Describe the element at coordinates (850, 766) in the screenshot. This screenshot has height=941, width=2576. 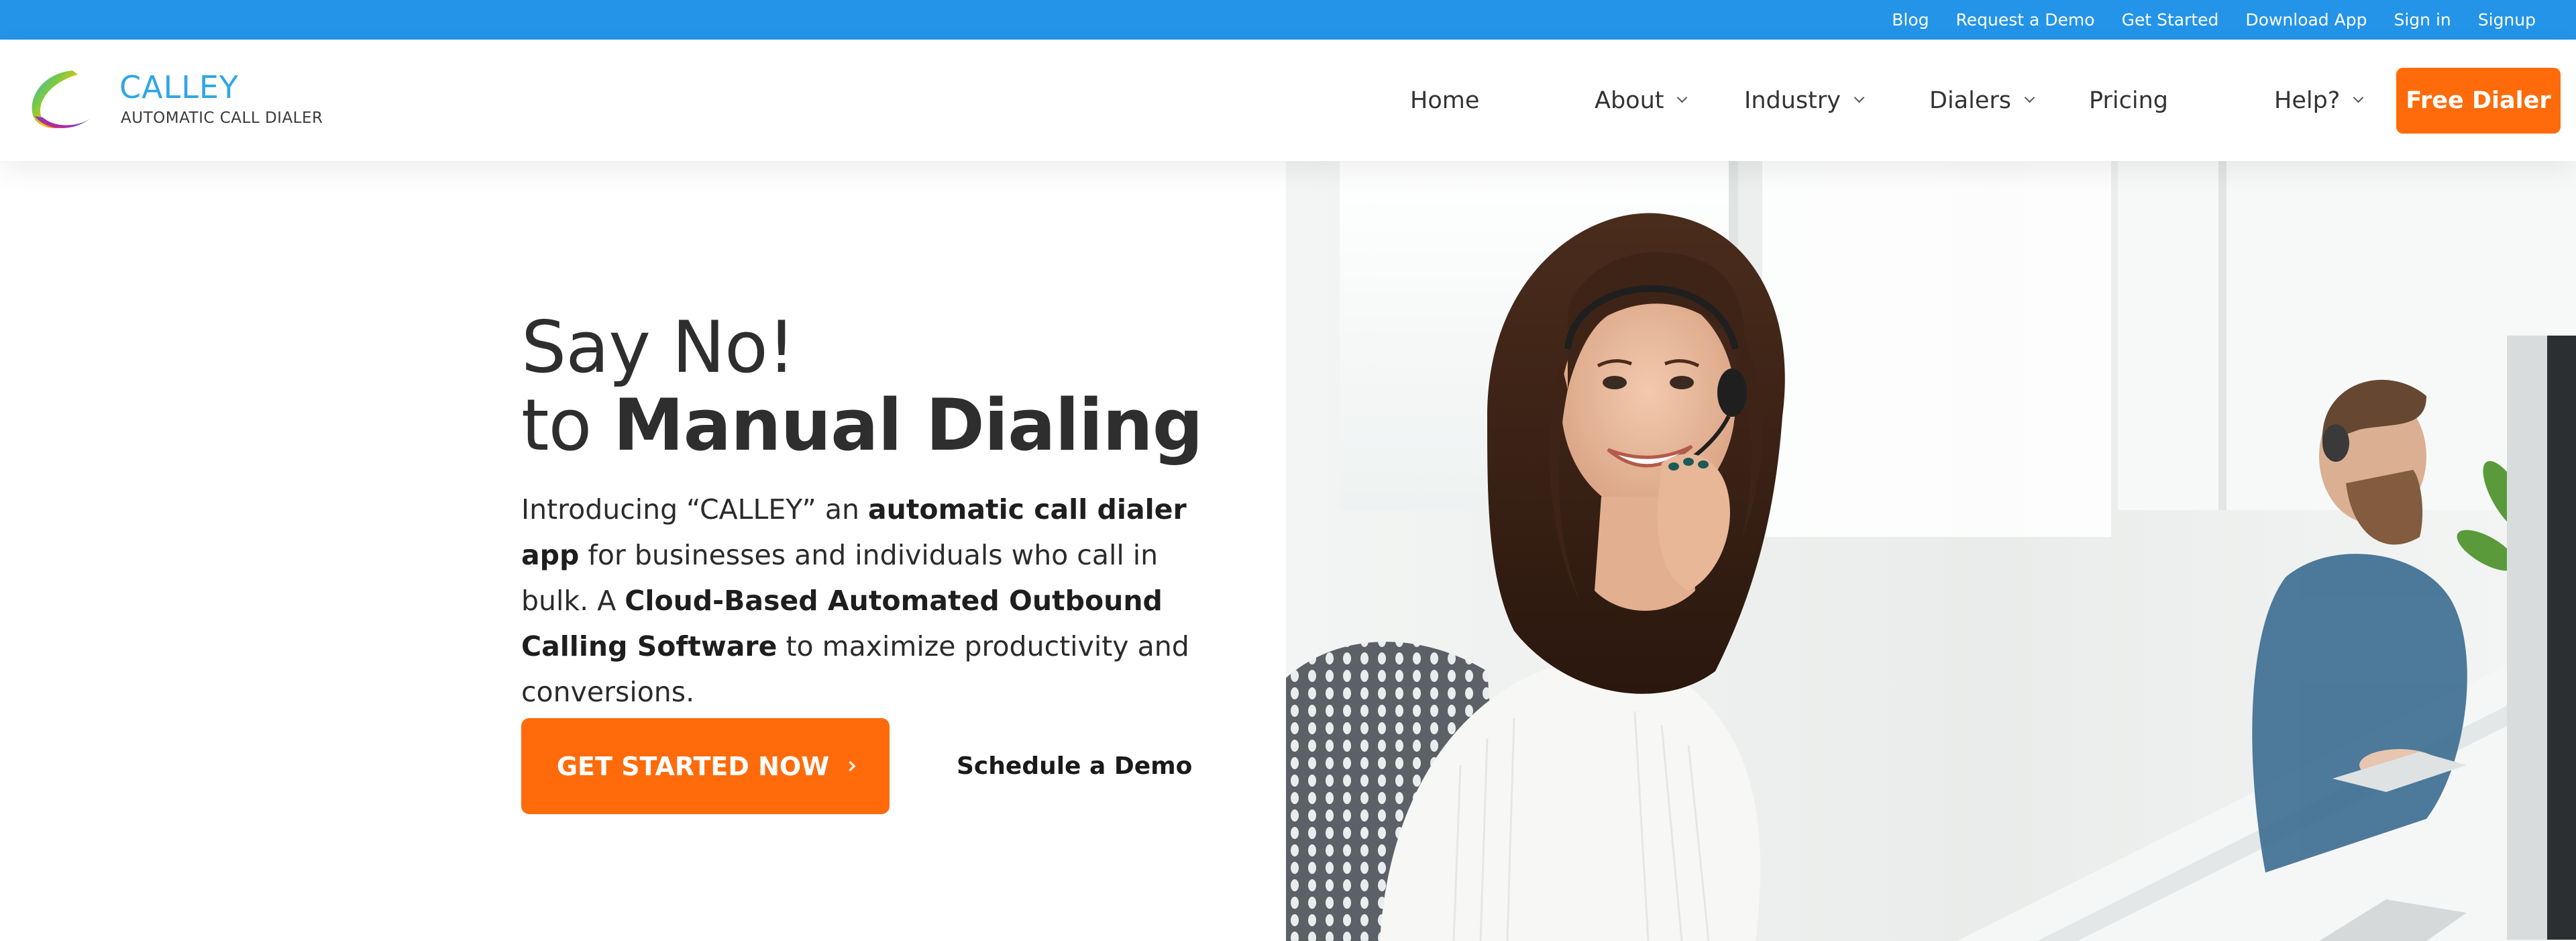
I see `chevron-right-icon` at that location.